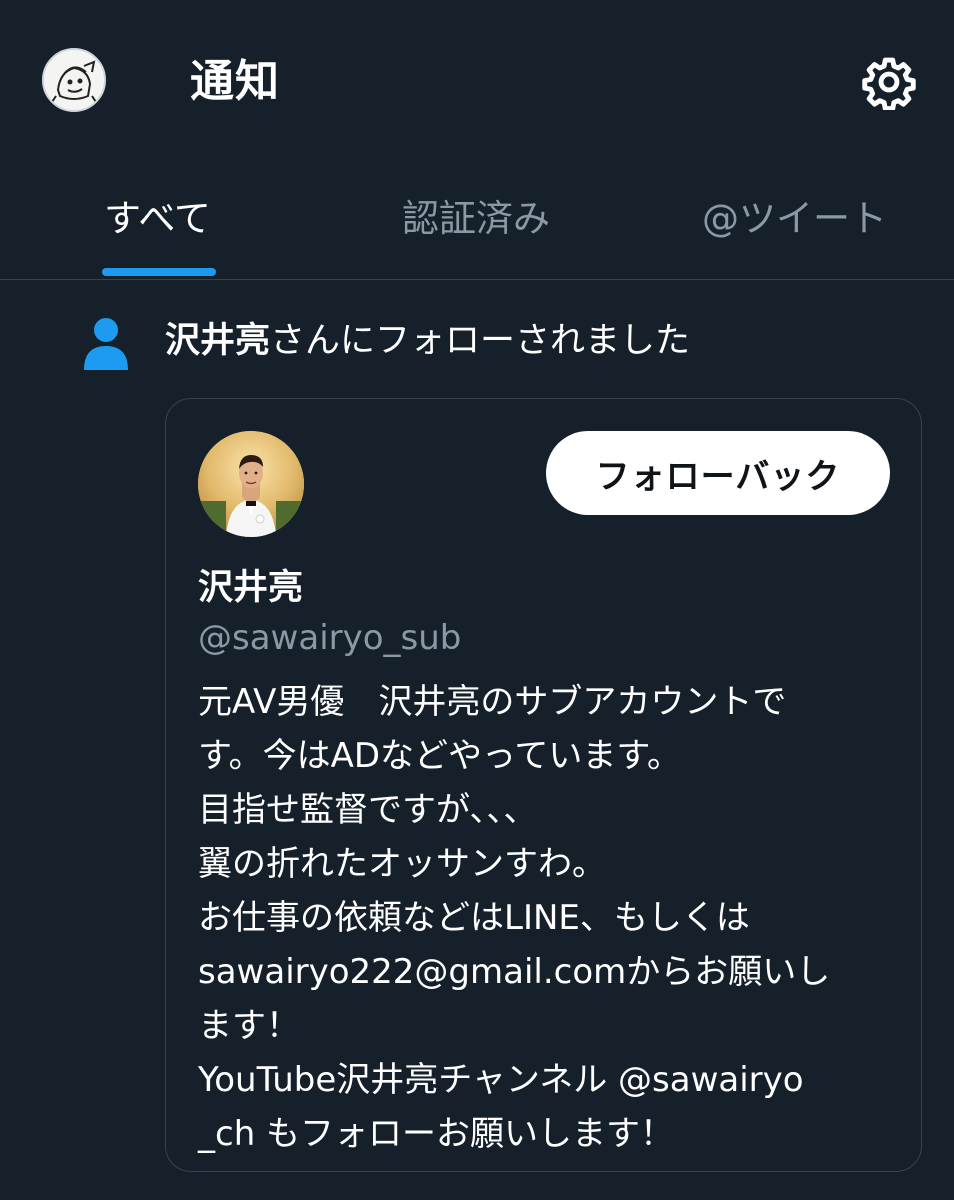  Describe the element at coordinates (250, 588) in the screenshot. I see `display-name: 沢井亮` at that location.